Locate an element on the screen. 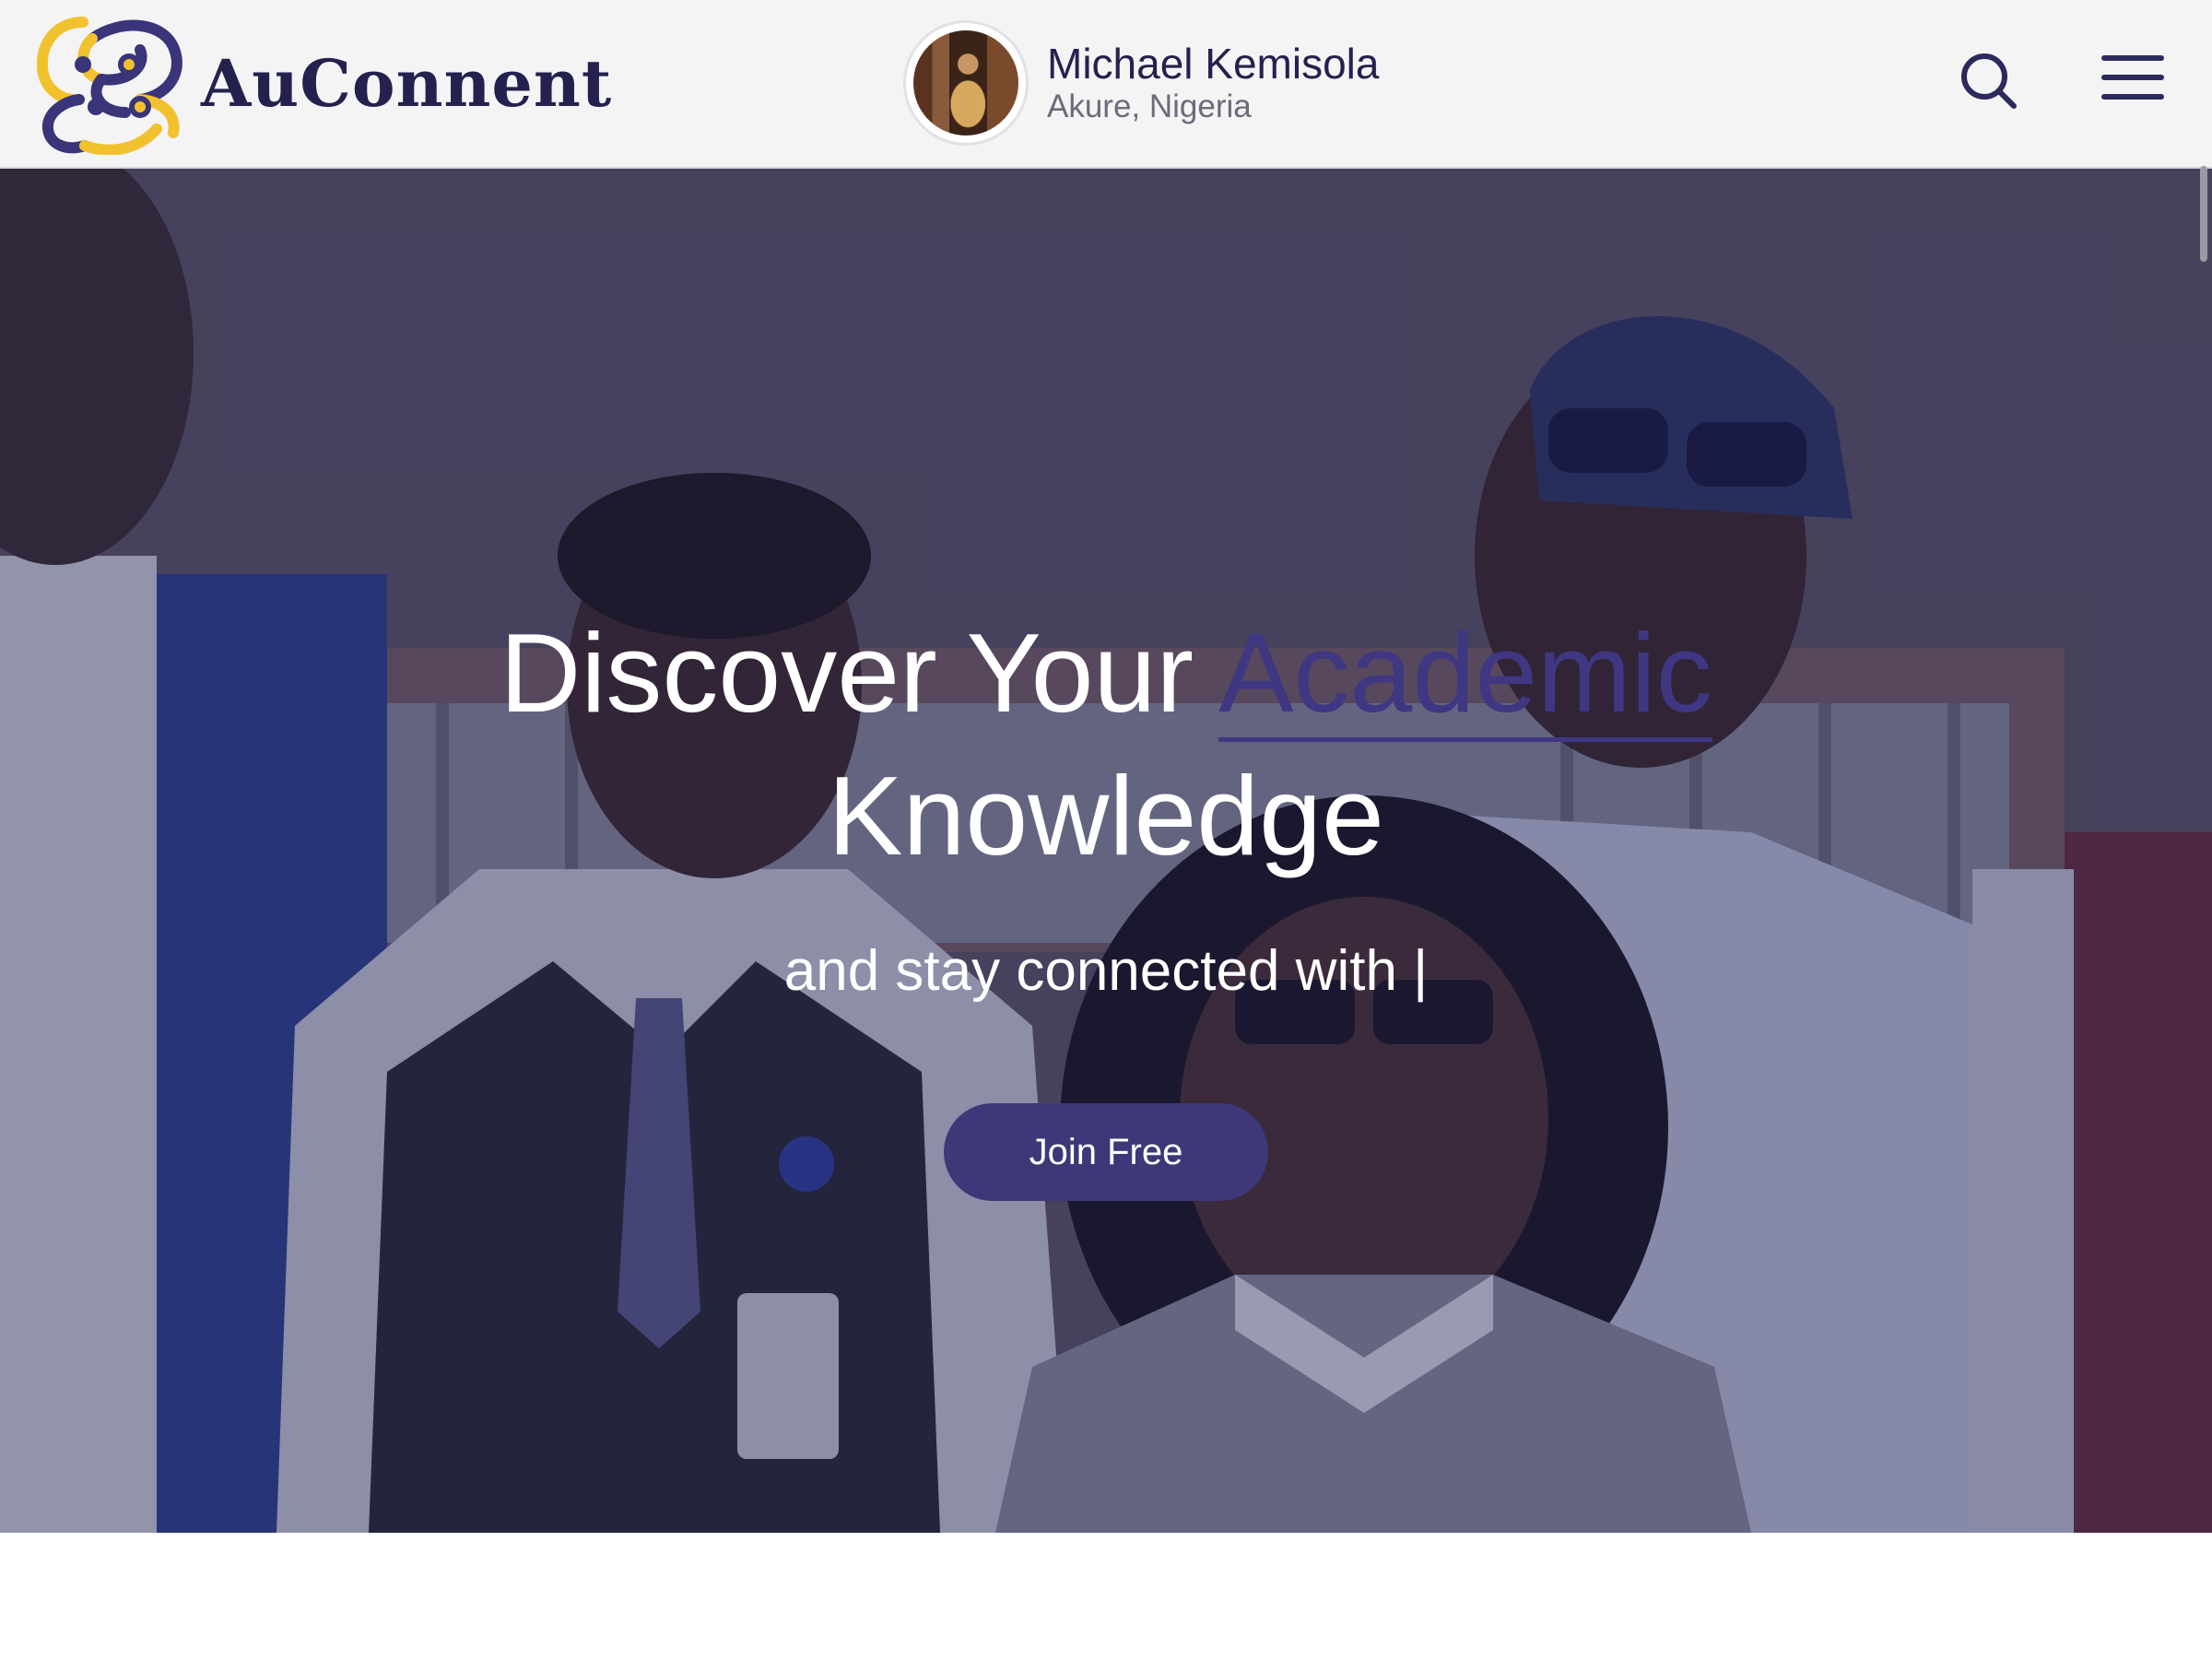 Image resolution: width=2212 pixels, height=1659 pixels. profile-info: Michael Kemisola Akure, Nigeria is located at coordinates (1213, 82).